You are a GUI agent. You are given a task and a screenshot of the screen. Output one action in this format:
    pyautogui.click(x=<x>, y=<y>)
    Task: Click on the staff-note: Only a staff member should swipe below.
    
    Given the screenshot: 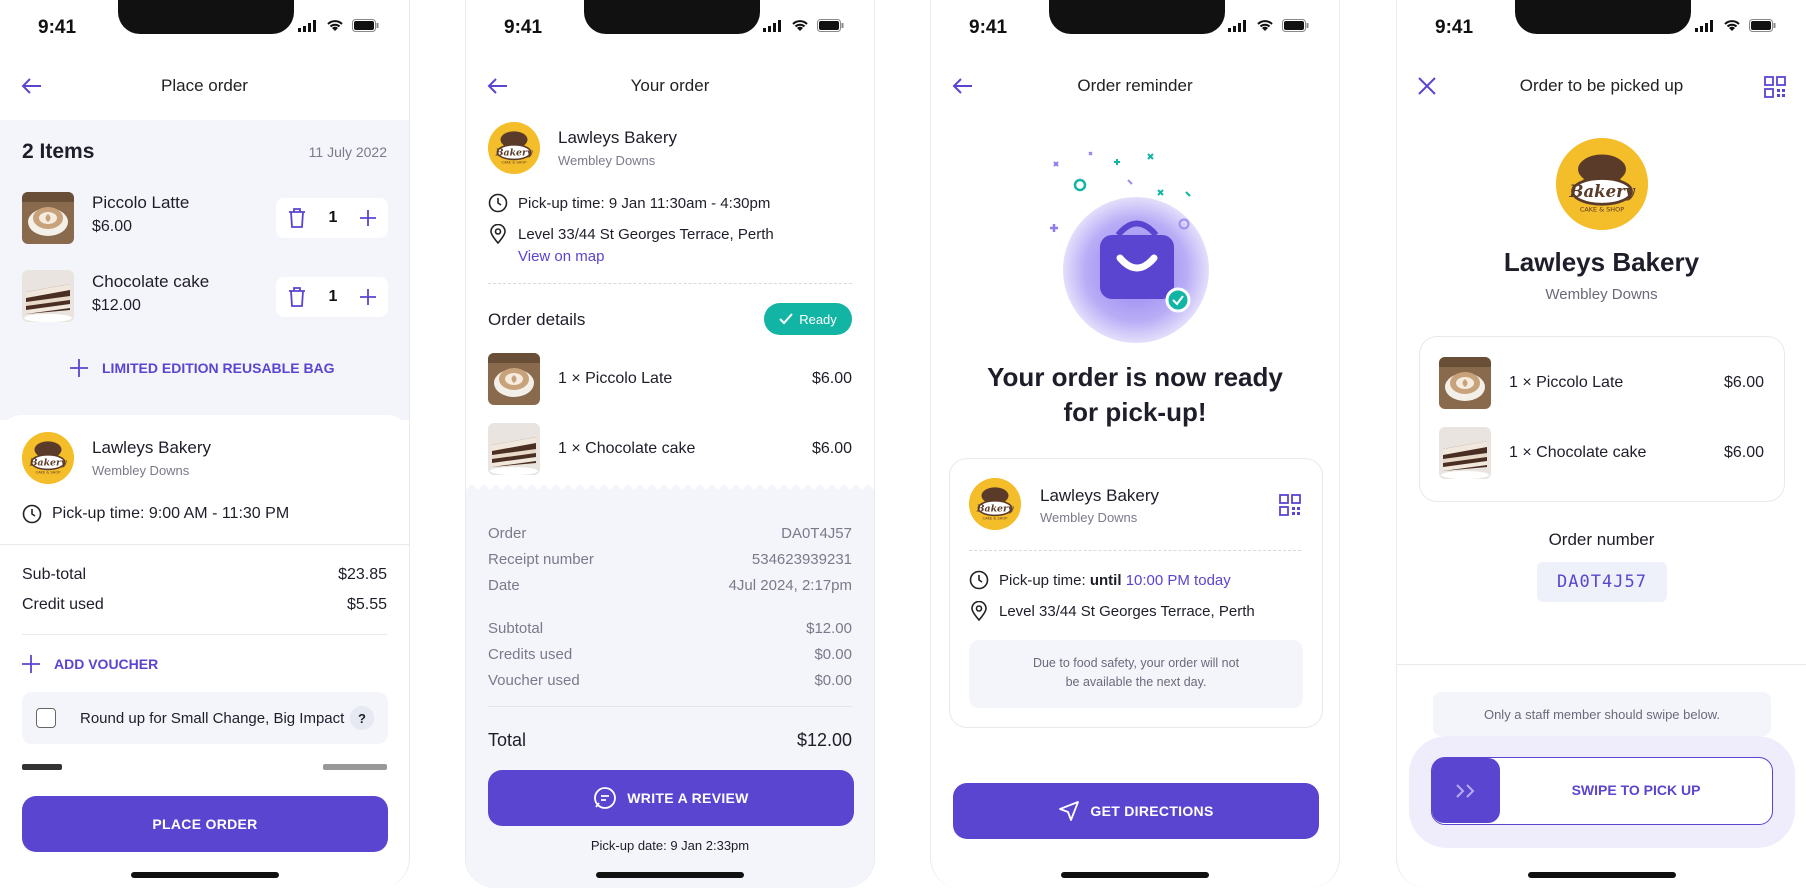 What is the action you would take?
    pyautogui.click(x=1602, y=714)
    